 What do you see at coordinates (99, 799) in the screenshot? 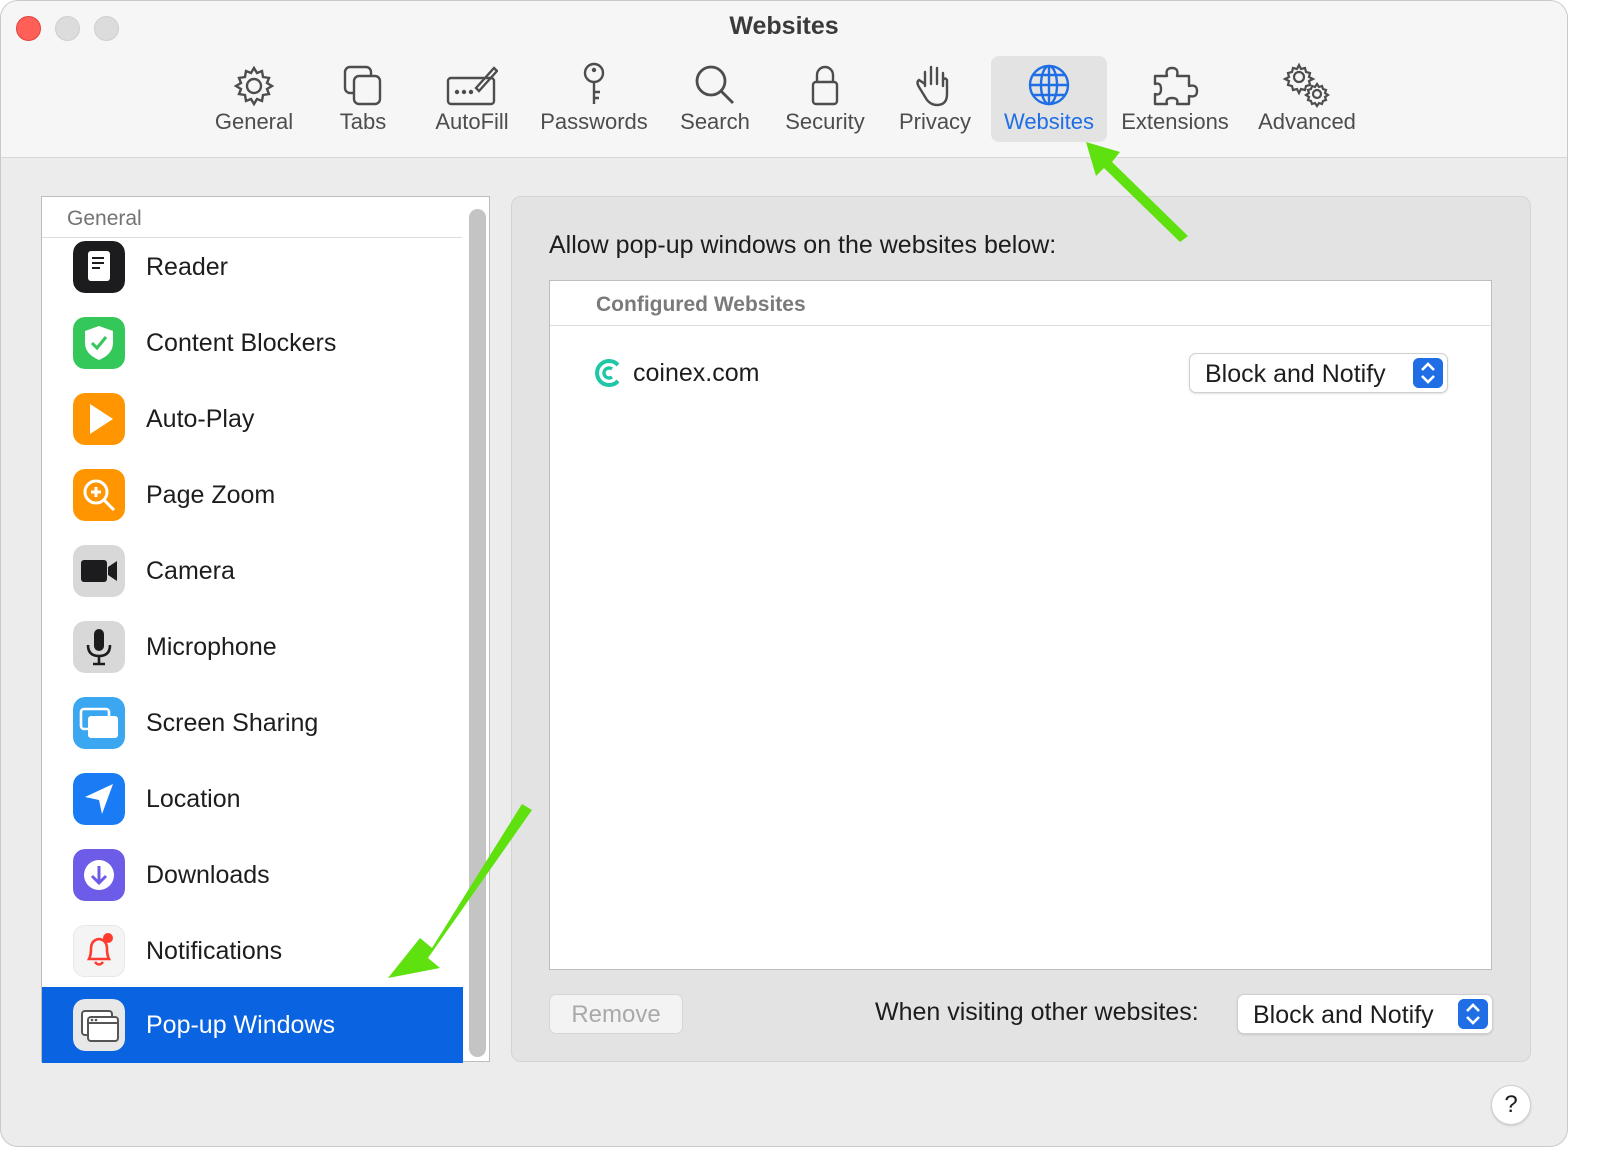
I see `location-icon` at bounding box center [99, 799].